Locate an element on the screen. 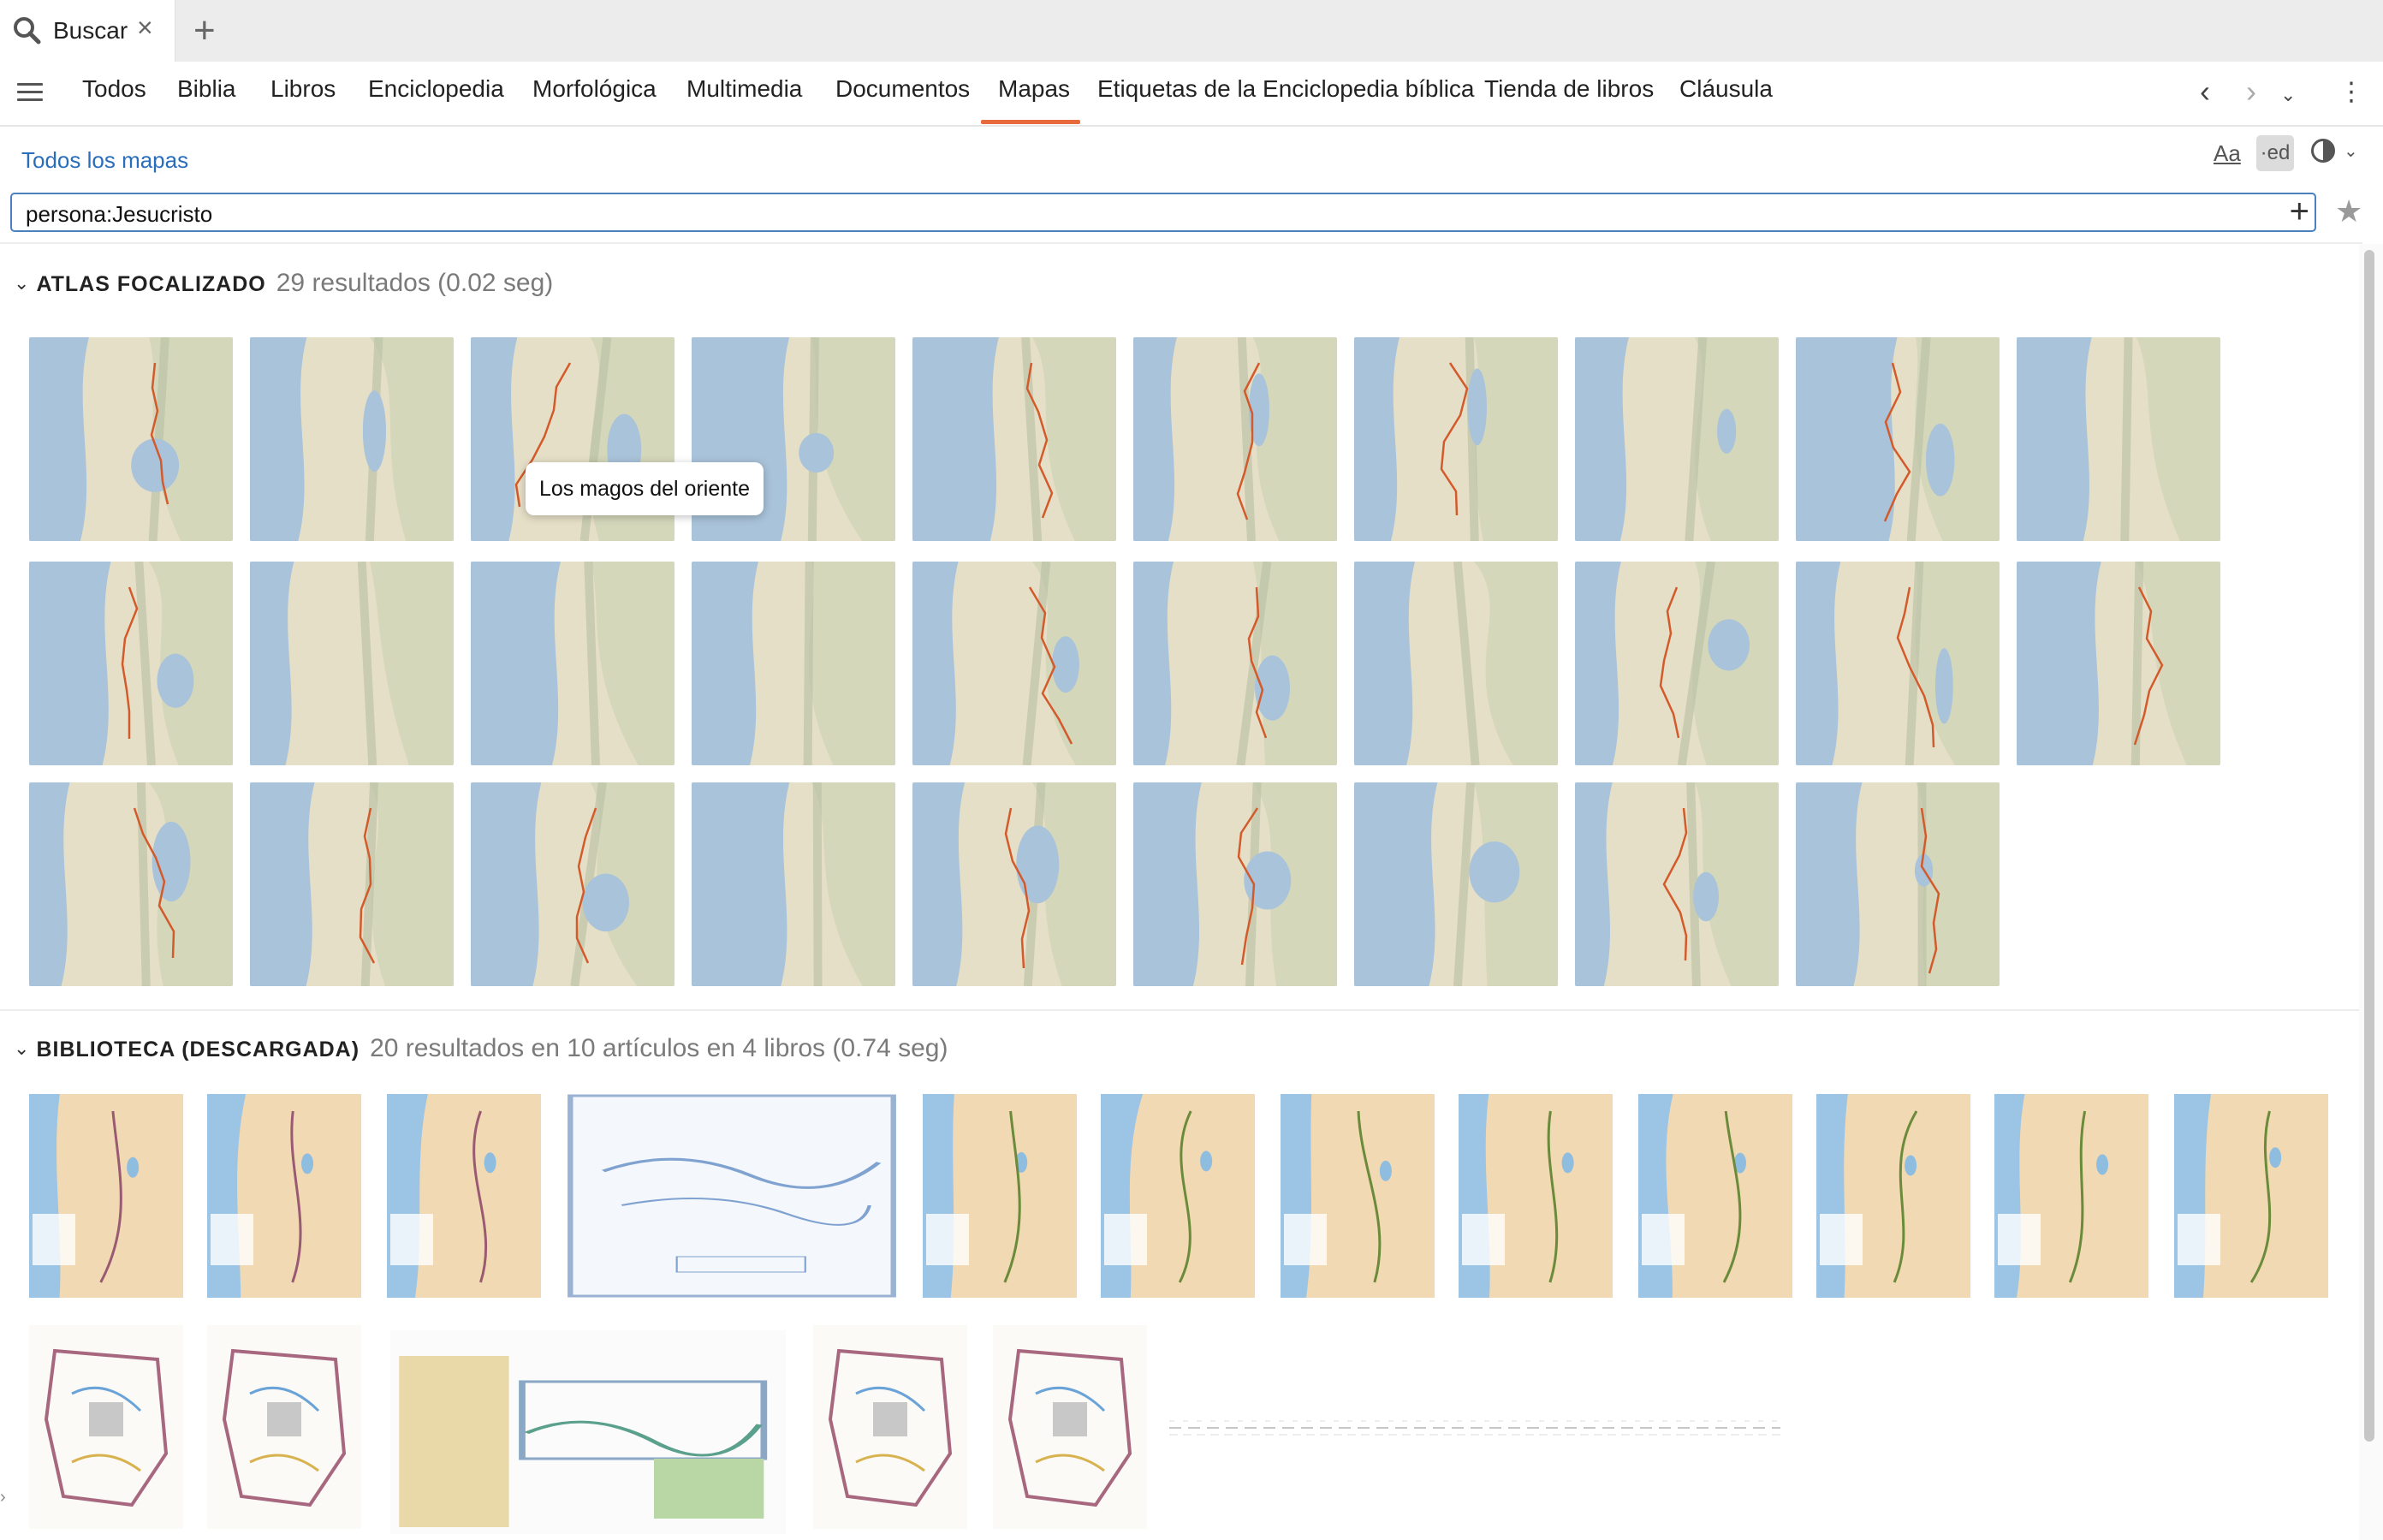  category-etiquetas-enciclopedia: Etiquetas de la Enciclopedia bíblica is located at coordinates (1286, 89).